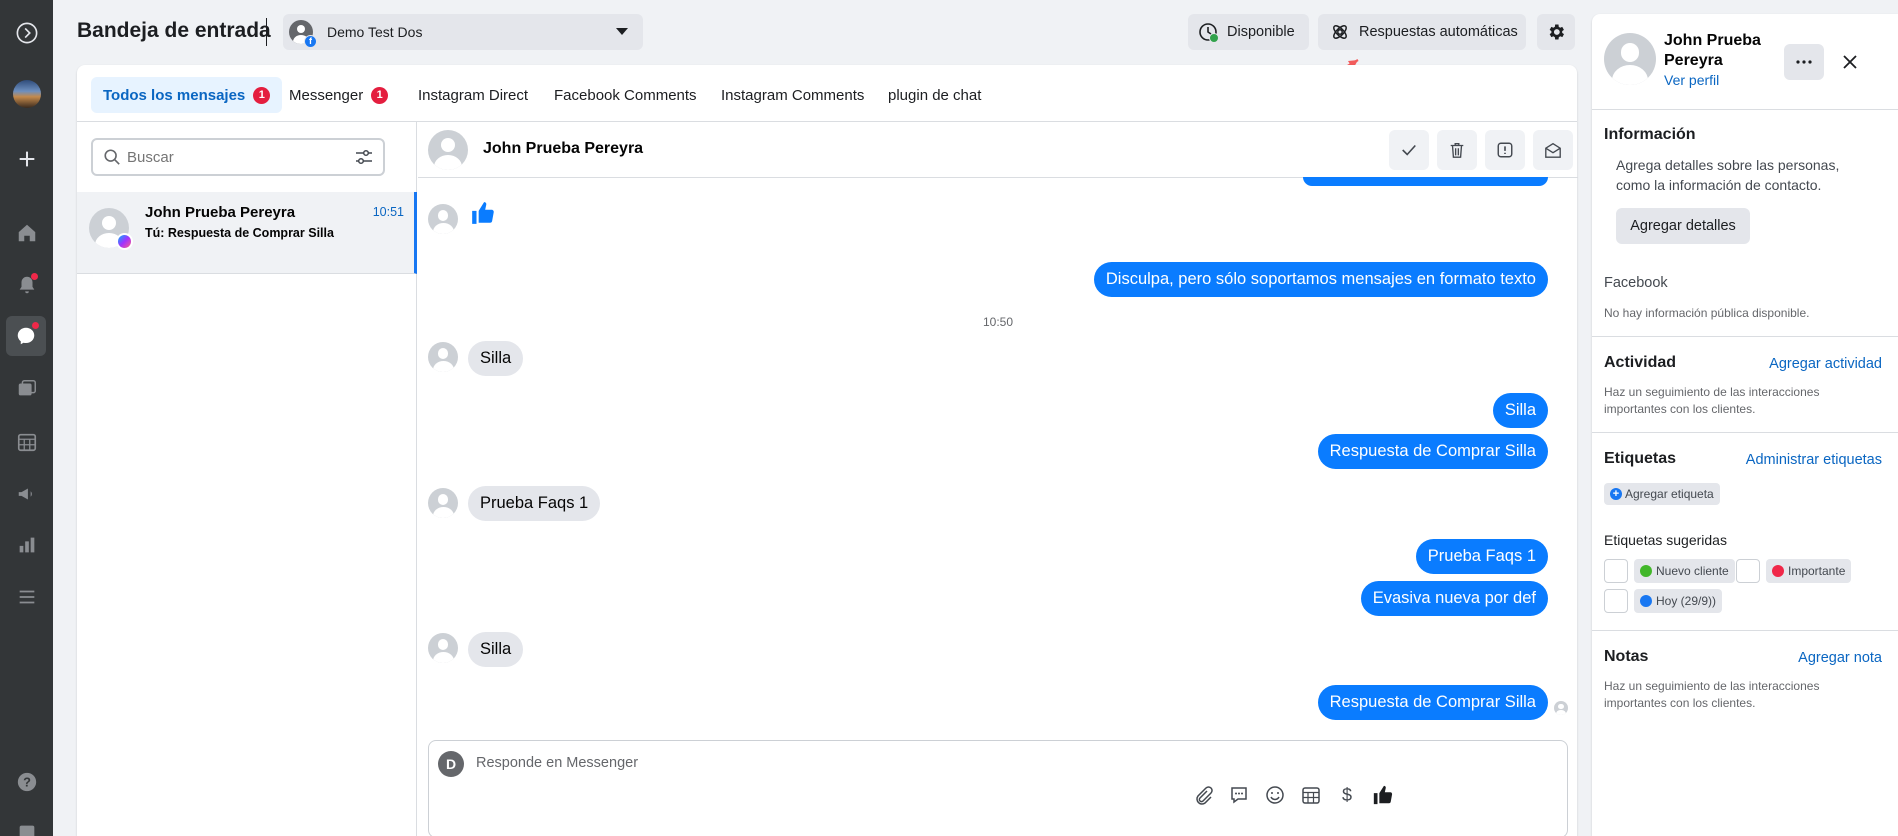 The width and height of the screenshot is (1898, 836). Describe the element at coordinates (1311, 795) in the screenshot. I see `appointment-calendar-icon` at that location.